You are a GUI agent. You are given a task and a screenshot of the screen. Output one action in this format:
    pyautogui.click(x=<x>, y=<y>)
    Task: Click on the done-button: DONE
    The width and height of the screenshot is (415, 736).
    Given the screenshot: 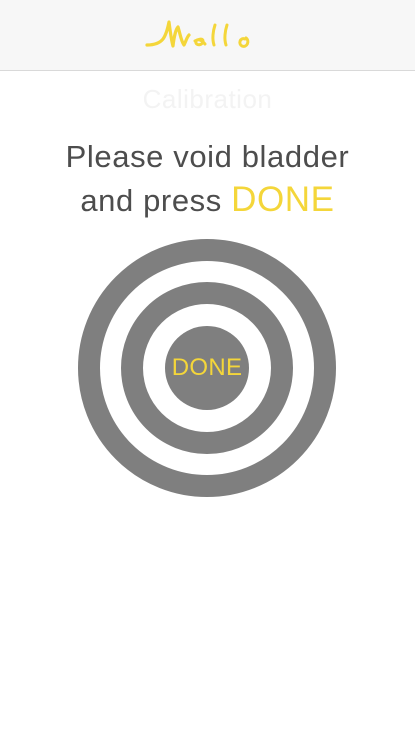 What is the action you would take?
    pyautogui.click(x=207, y=368)
    